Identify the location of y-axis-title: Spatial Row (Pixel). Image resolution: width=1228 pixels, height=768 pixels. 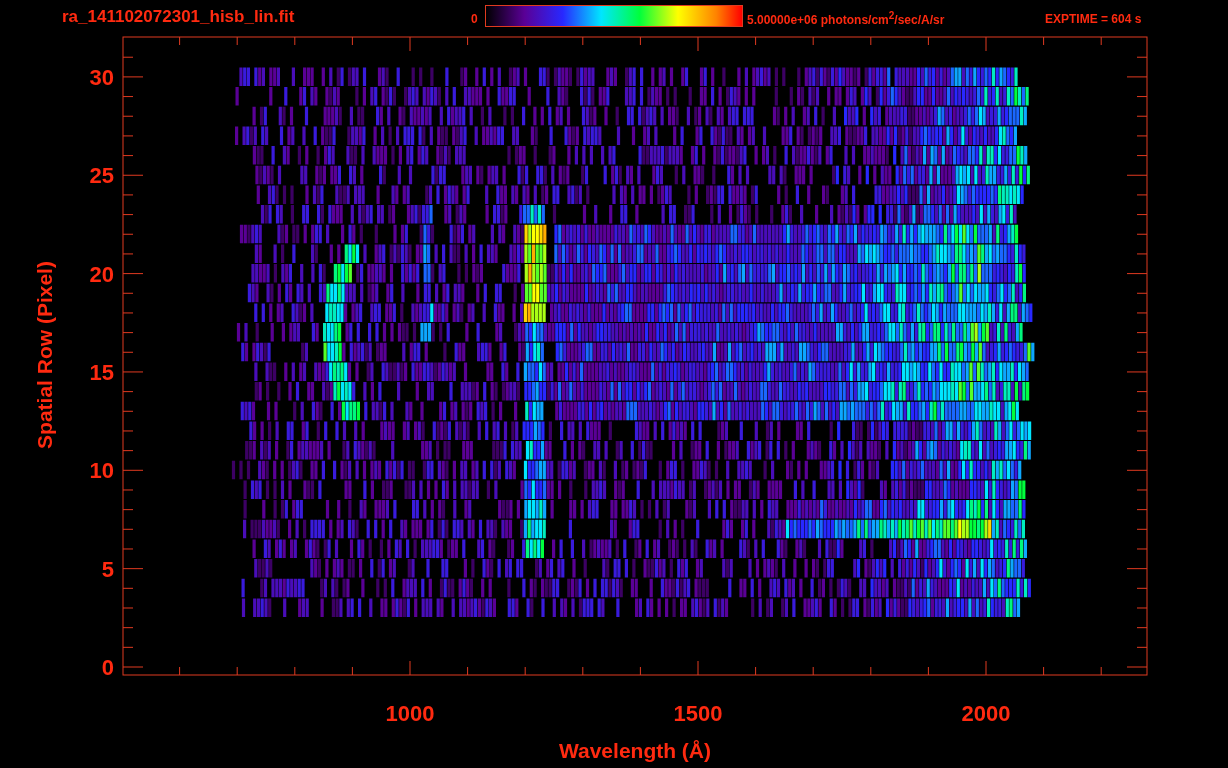
(44, 355).